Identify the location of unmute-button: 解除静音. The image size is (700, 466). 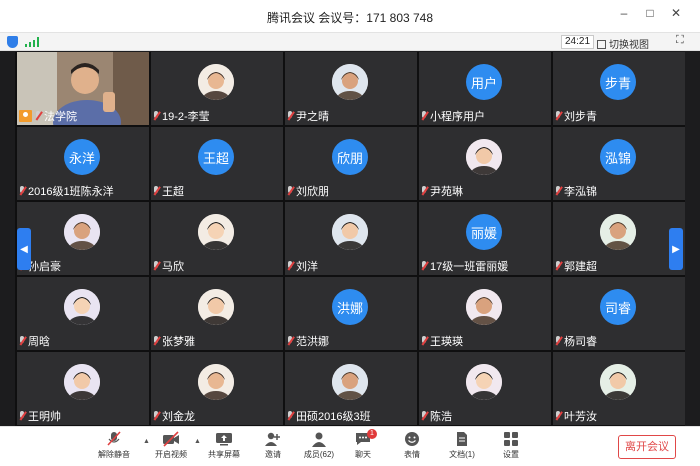
(114, 445).